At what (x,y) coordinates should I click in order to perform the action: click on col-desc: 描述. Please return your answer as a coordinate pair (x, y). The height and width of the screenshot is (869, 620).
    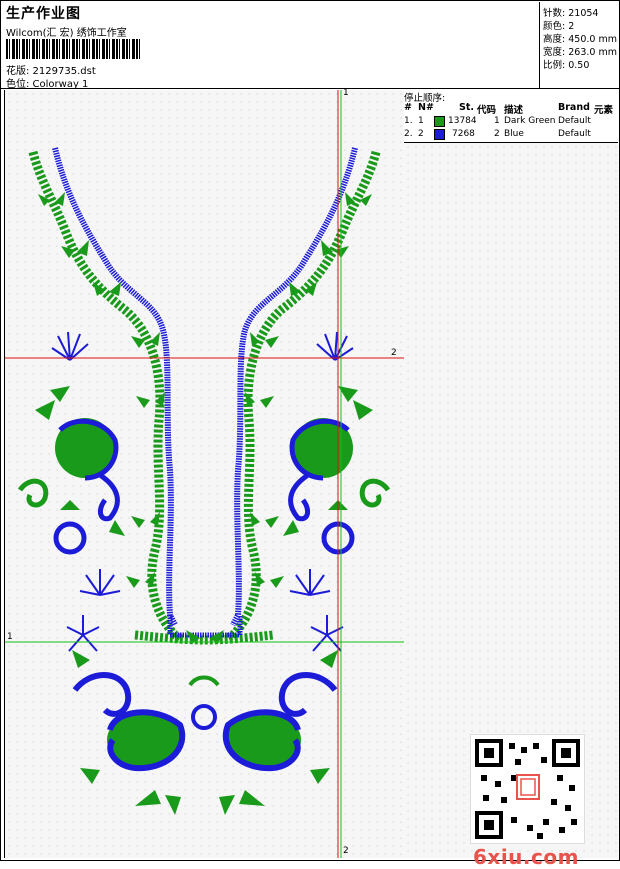
    Looking at the image, I should click on (514, 110).